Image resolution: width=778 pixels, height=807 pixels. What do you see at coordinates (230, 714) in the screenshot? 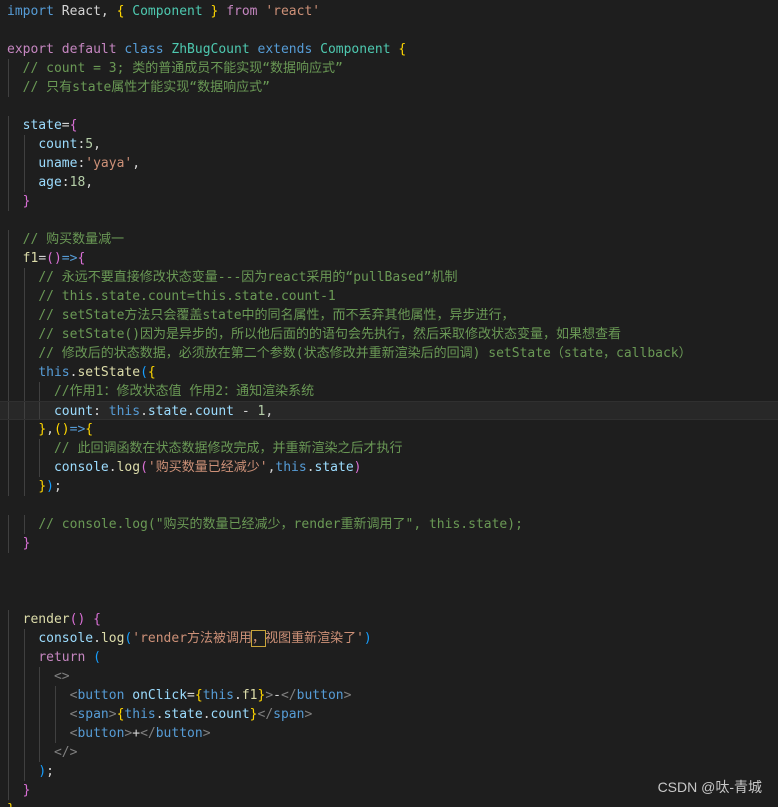
I see `code-token: count` at bounding box center [230, 714].